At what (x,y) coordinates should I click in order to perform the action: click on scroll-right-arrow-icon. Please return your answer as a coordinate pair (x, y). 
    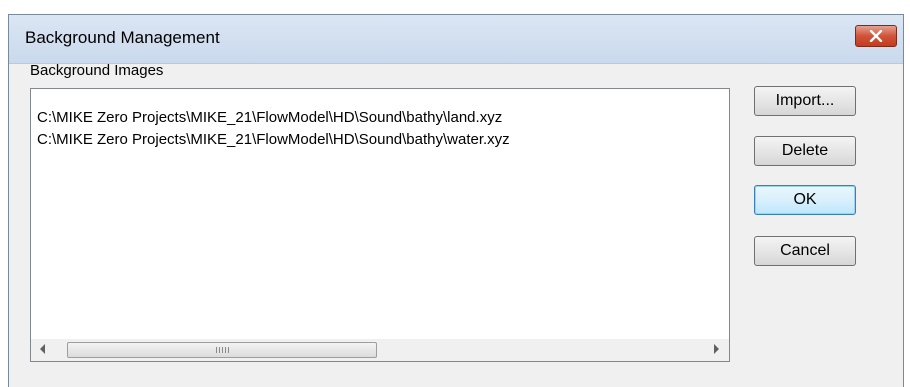
    Looking at the image, I should click on (716, 349).